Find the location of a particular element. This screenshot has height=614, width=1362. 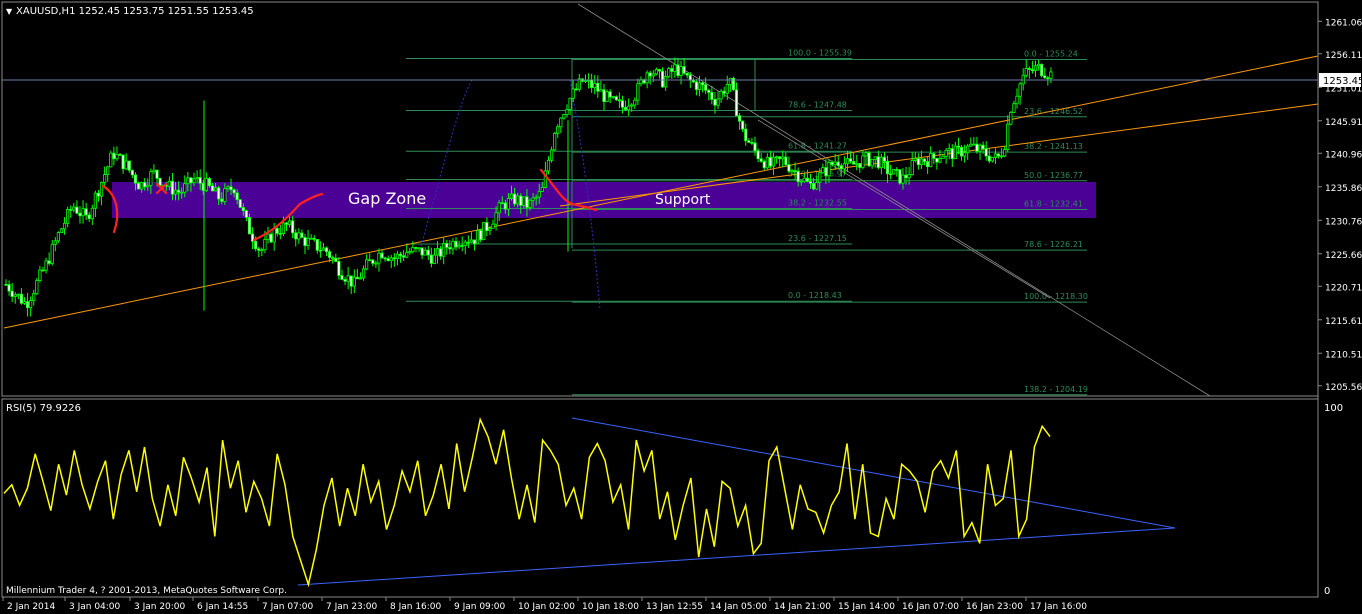

time-tick-label: 14 Jan 05:00 is located at coordinates (738, 607).